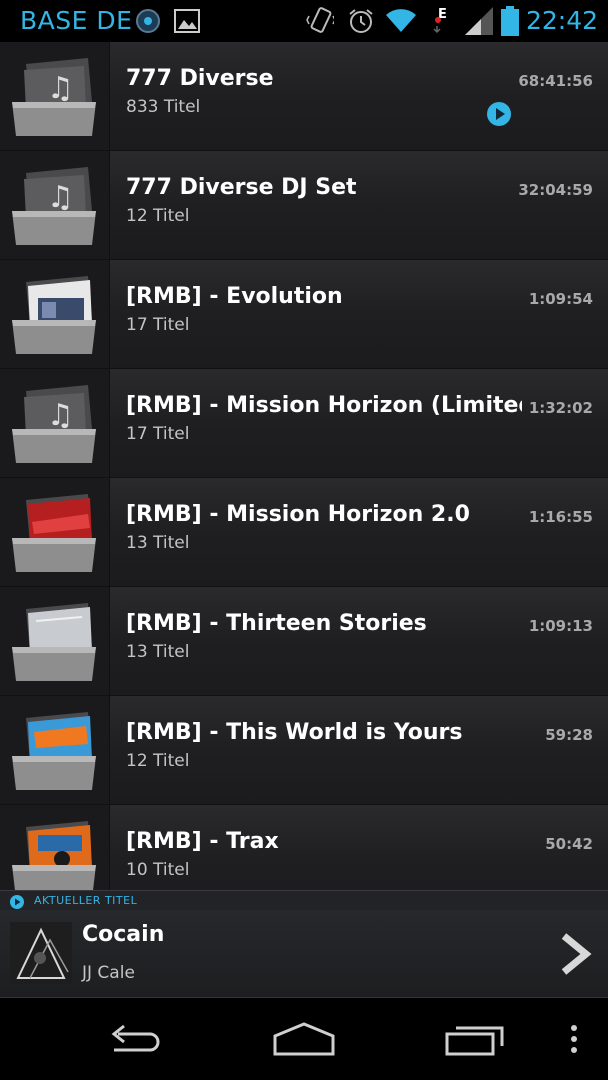  I want to click on overflow-menu-icon, so click(574, 1042).